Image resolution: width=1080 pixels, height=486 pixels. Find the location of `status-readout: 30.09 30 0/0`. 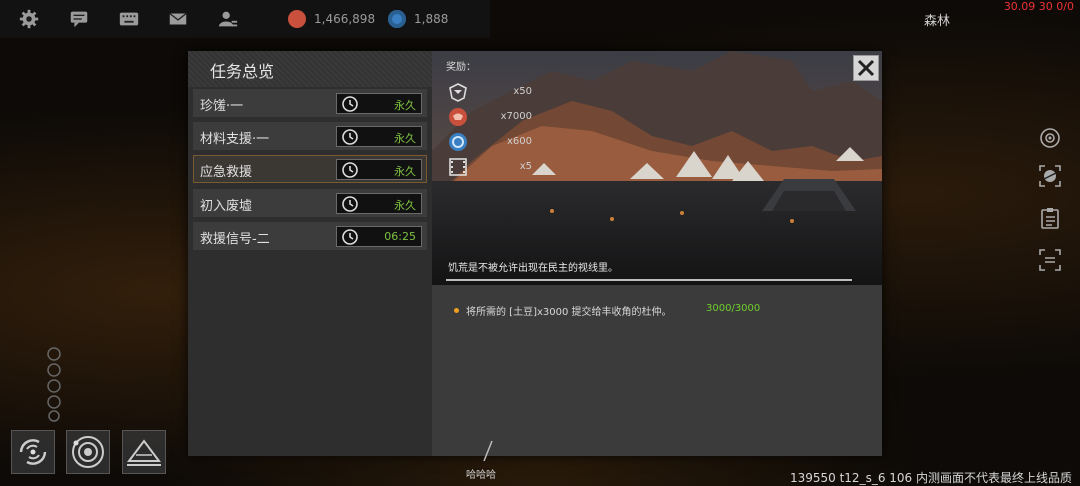

status-readout: 30.09 30 0/0 is located at coordinates (1038, 6).